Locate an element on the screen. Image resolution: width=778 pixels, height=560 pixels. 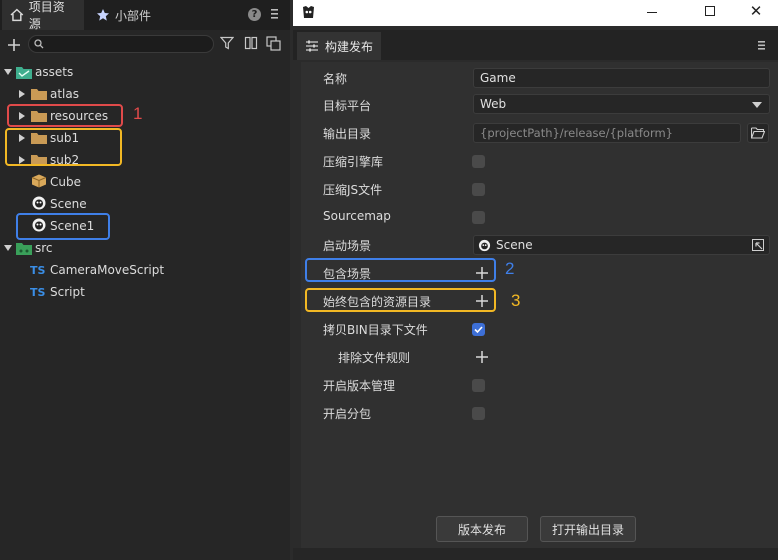
maximize-button is located at coordinates (710, 11).